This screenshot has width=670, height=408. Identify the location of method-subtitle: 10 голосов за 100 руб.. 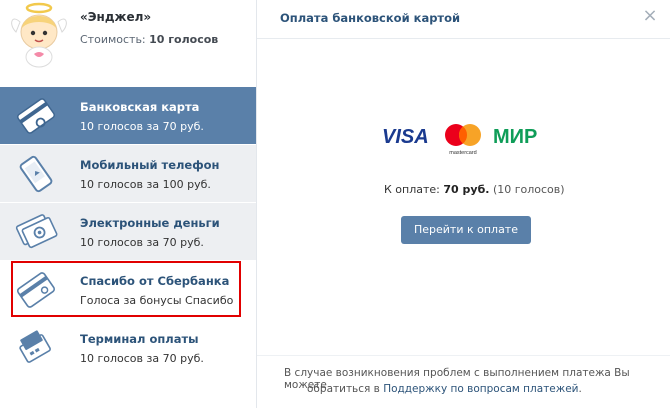
(145, 184).